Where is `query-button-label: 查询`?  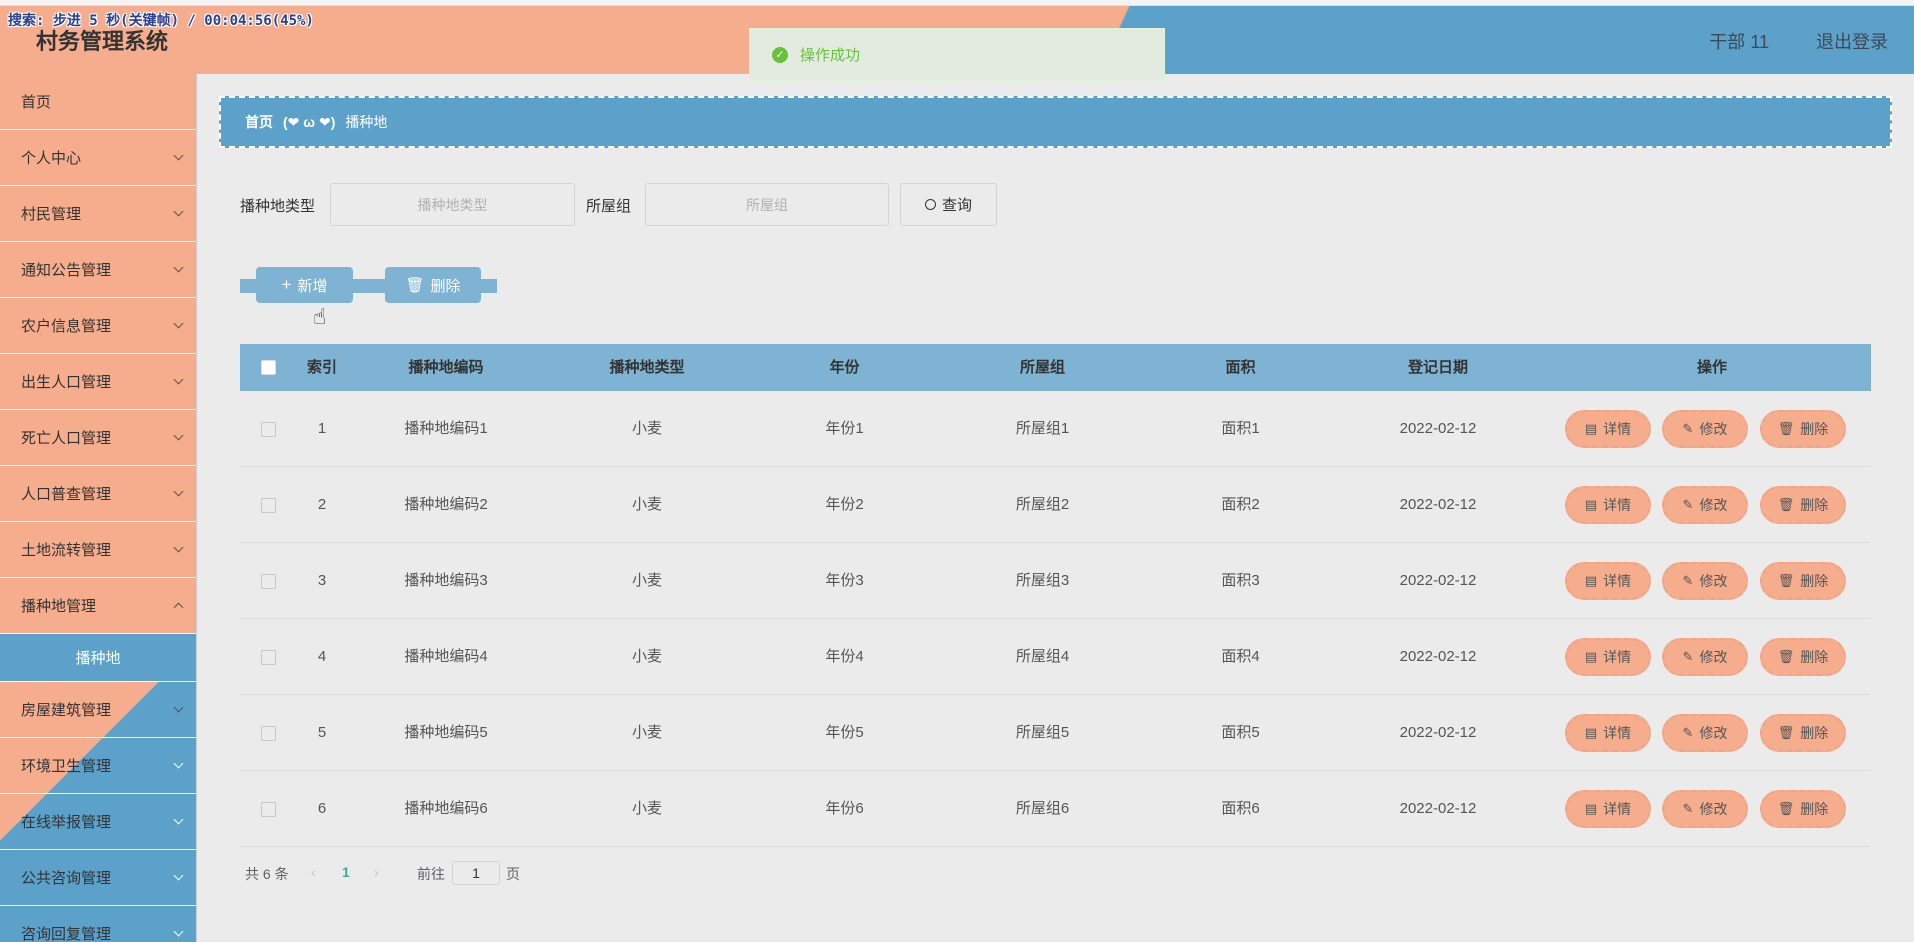 query-button-label: 查询 is located at coordinates (956, 205).